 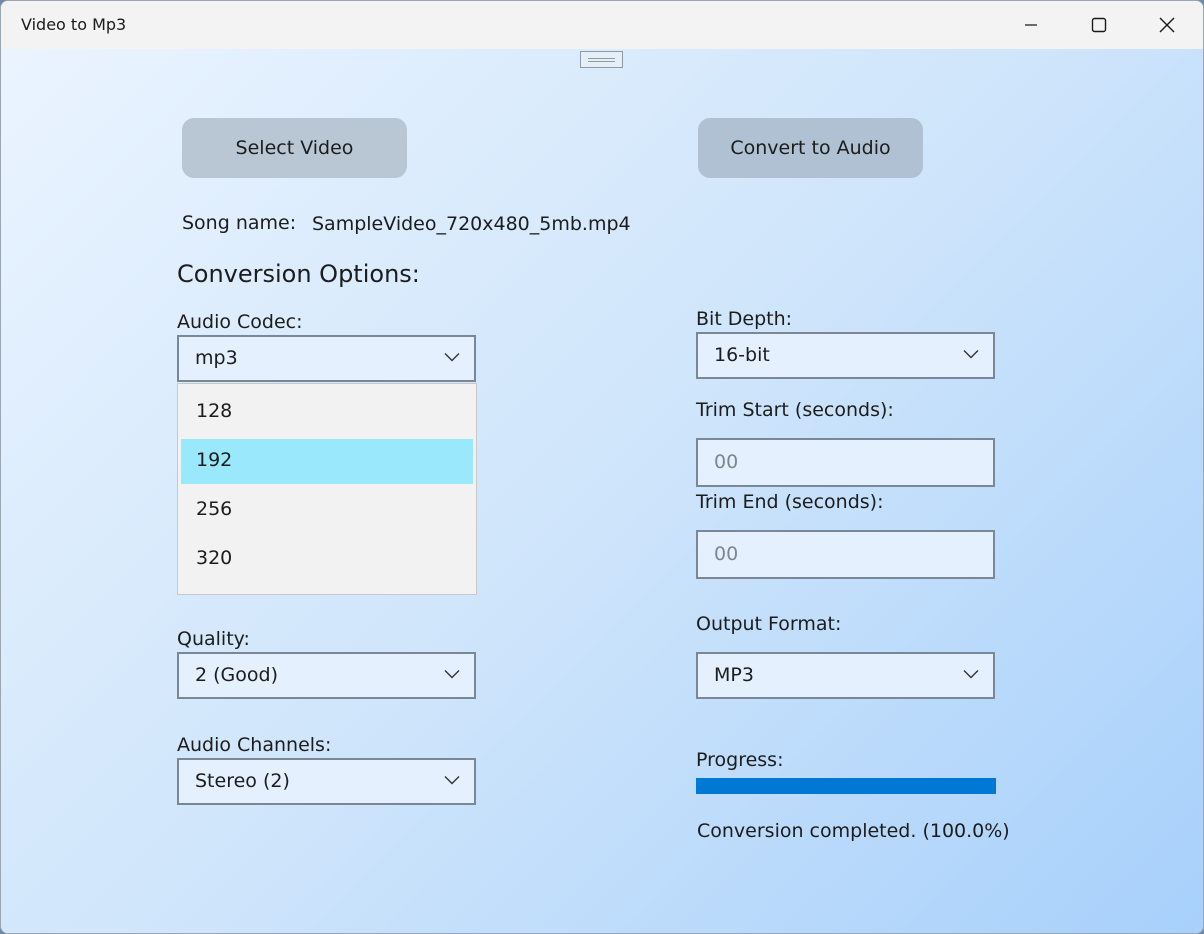 What do you see at coordinates (239, 223) in the screenshot?
I see `song-name-label: Song name:` at bounding box center [239, 223].